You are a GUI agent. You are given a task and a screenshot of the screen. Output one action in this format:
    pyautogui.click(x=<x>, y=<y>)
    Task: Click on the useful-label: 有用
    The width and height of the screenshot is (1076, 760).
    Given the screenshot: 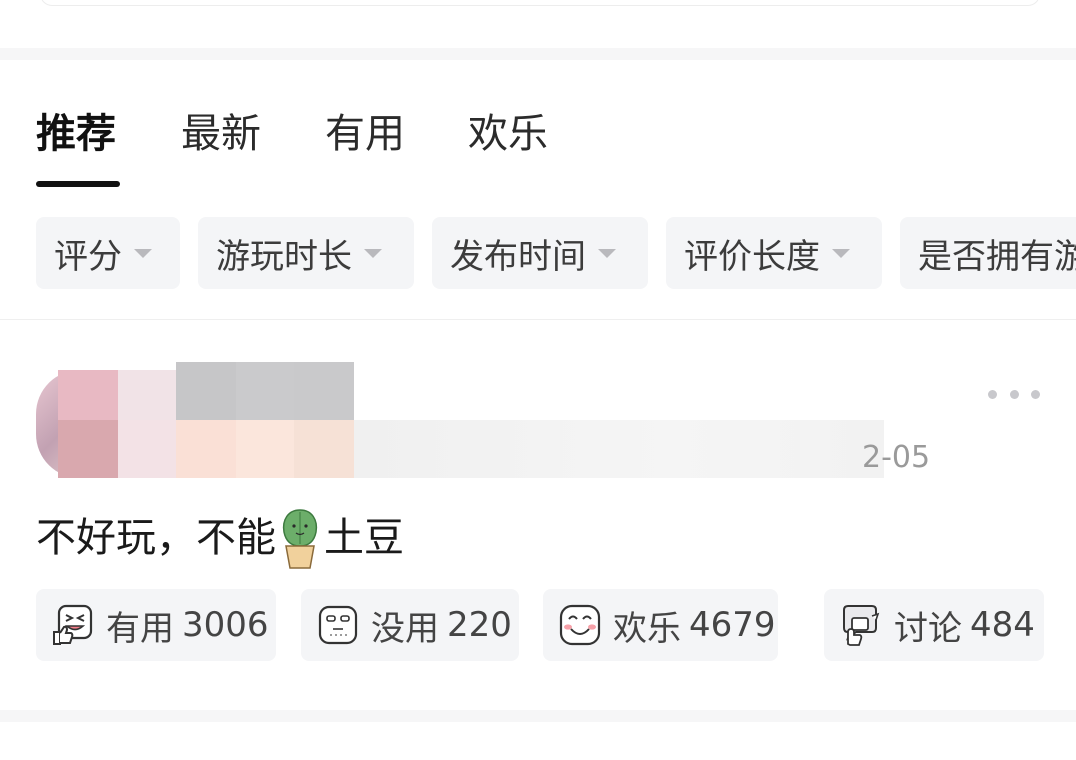 What is the action you would take?
    pyautogui.click(x=140, y=628)
    